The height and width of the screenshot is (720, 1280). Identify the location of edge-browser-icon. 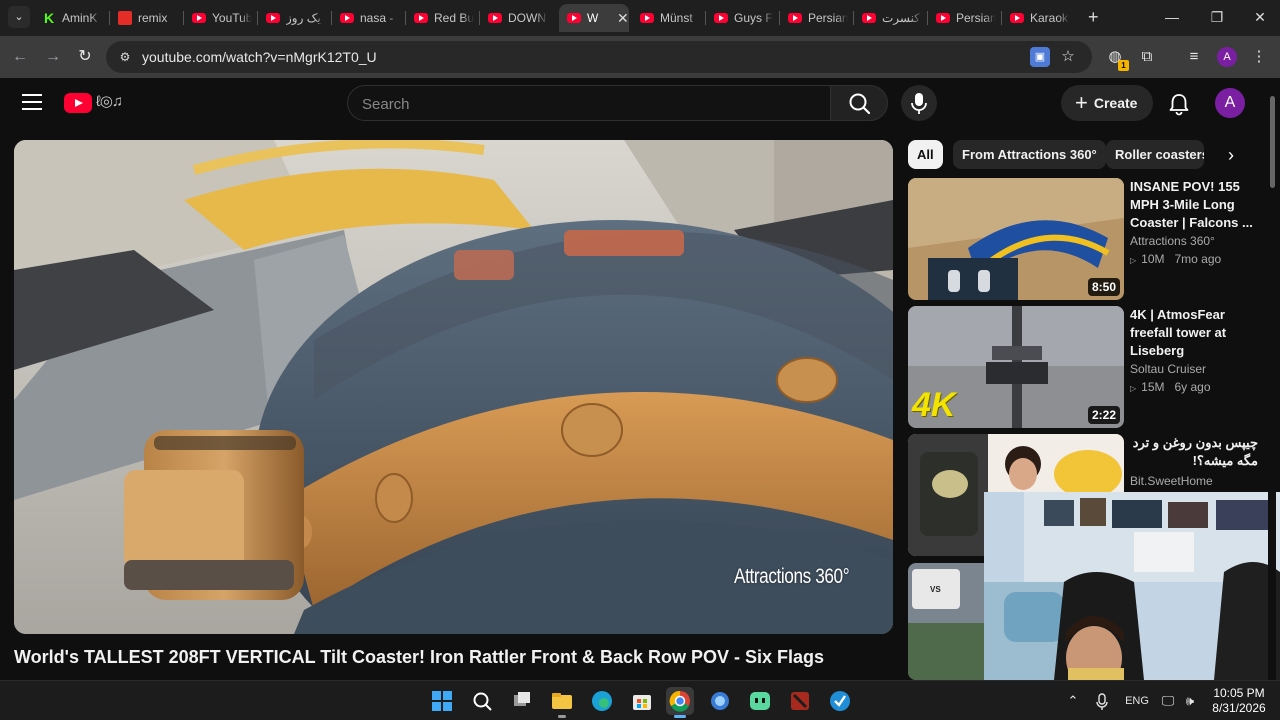
(602, 701).